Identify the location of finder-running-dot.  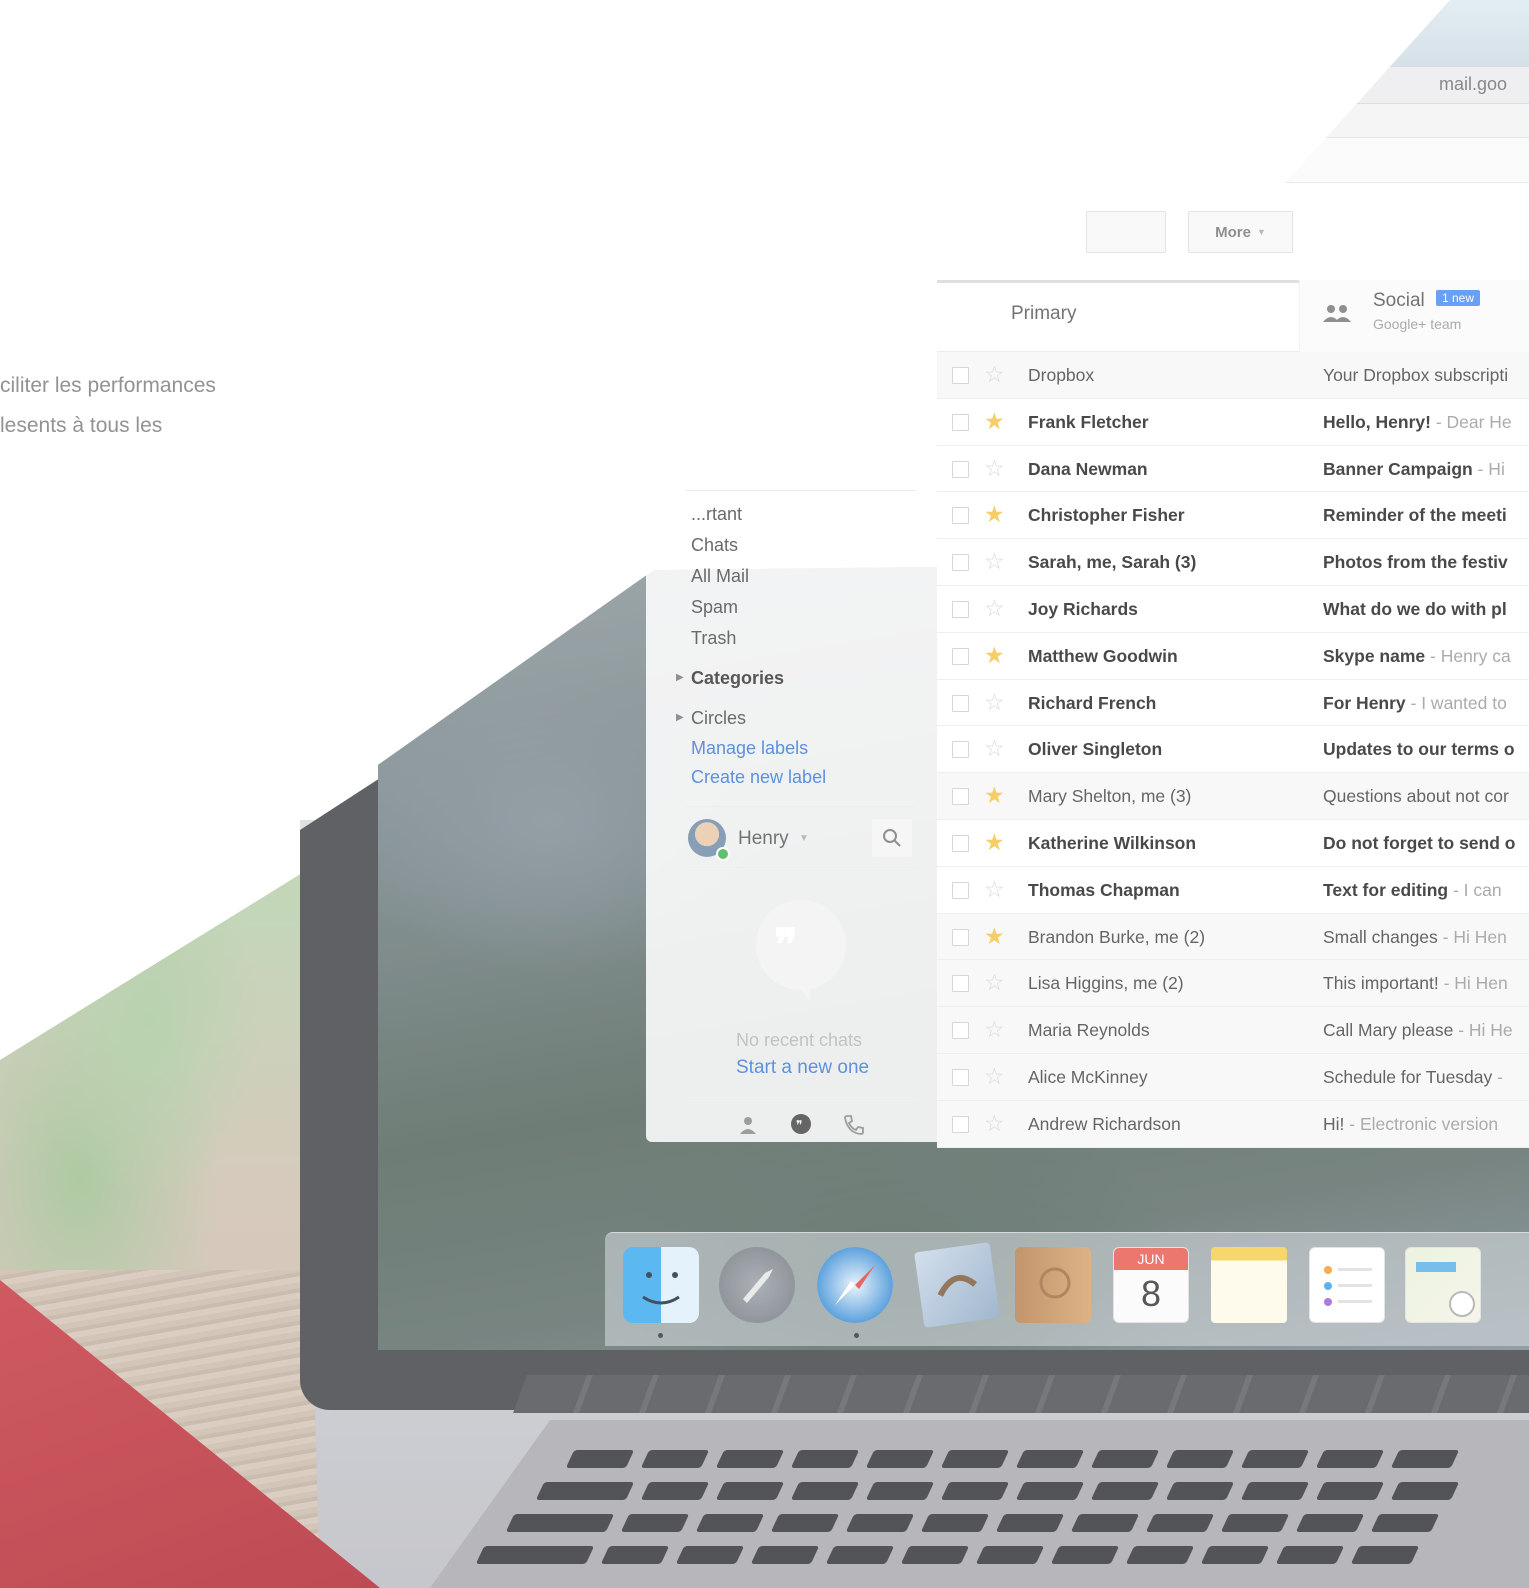
(660, 1335).